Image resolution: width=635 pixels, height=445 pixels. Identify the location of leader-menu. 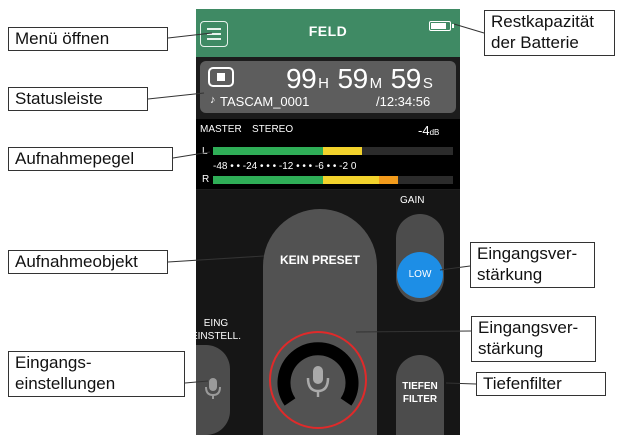
(190, 35).